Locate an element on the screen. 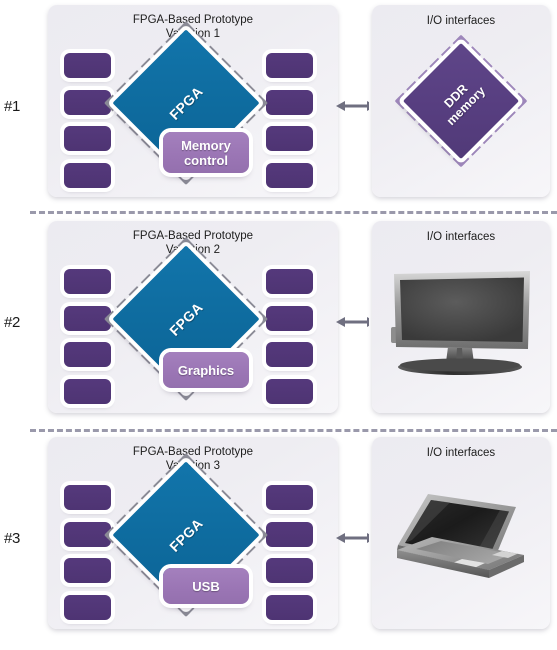 The width and height of the screenshot is (557, 650). io-panel-title-3: I/O interfaces is located at coordinates (461, 453).